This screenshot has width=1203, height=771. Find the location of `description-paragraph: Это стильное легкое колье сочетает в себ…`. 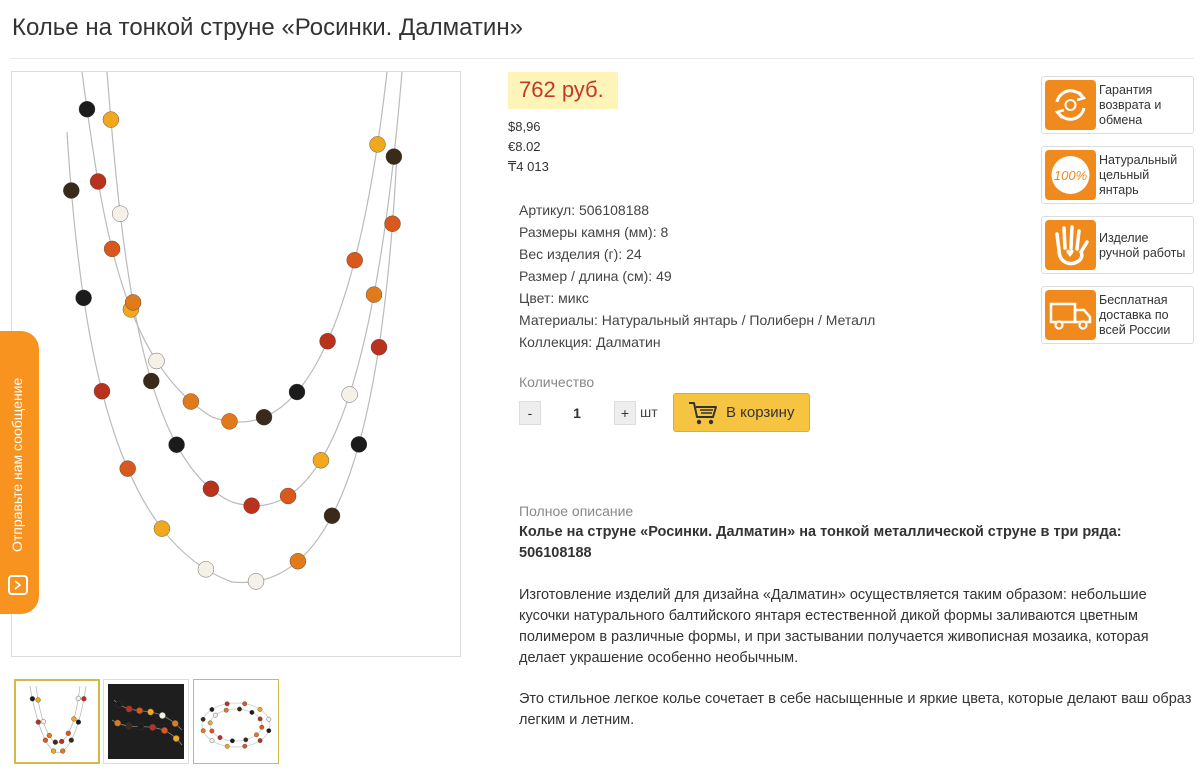

description-paragraph: Это стильное легкое колье сочетает в себ… is located at coordinates (855, 709).